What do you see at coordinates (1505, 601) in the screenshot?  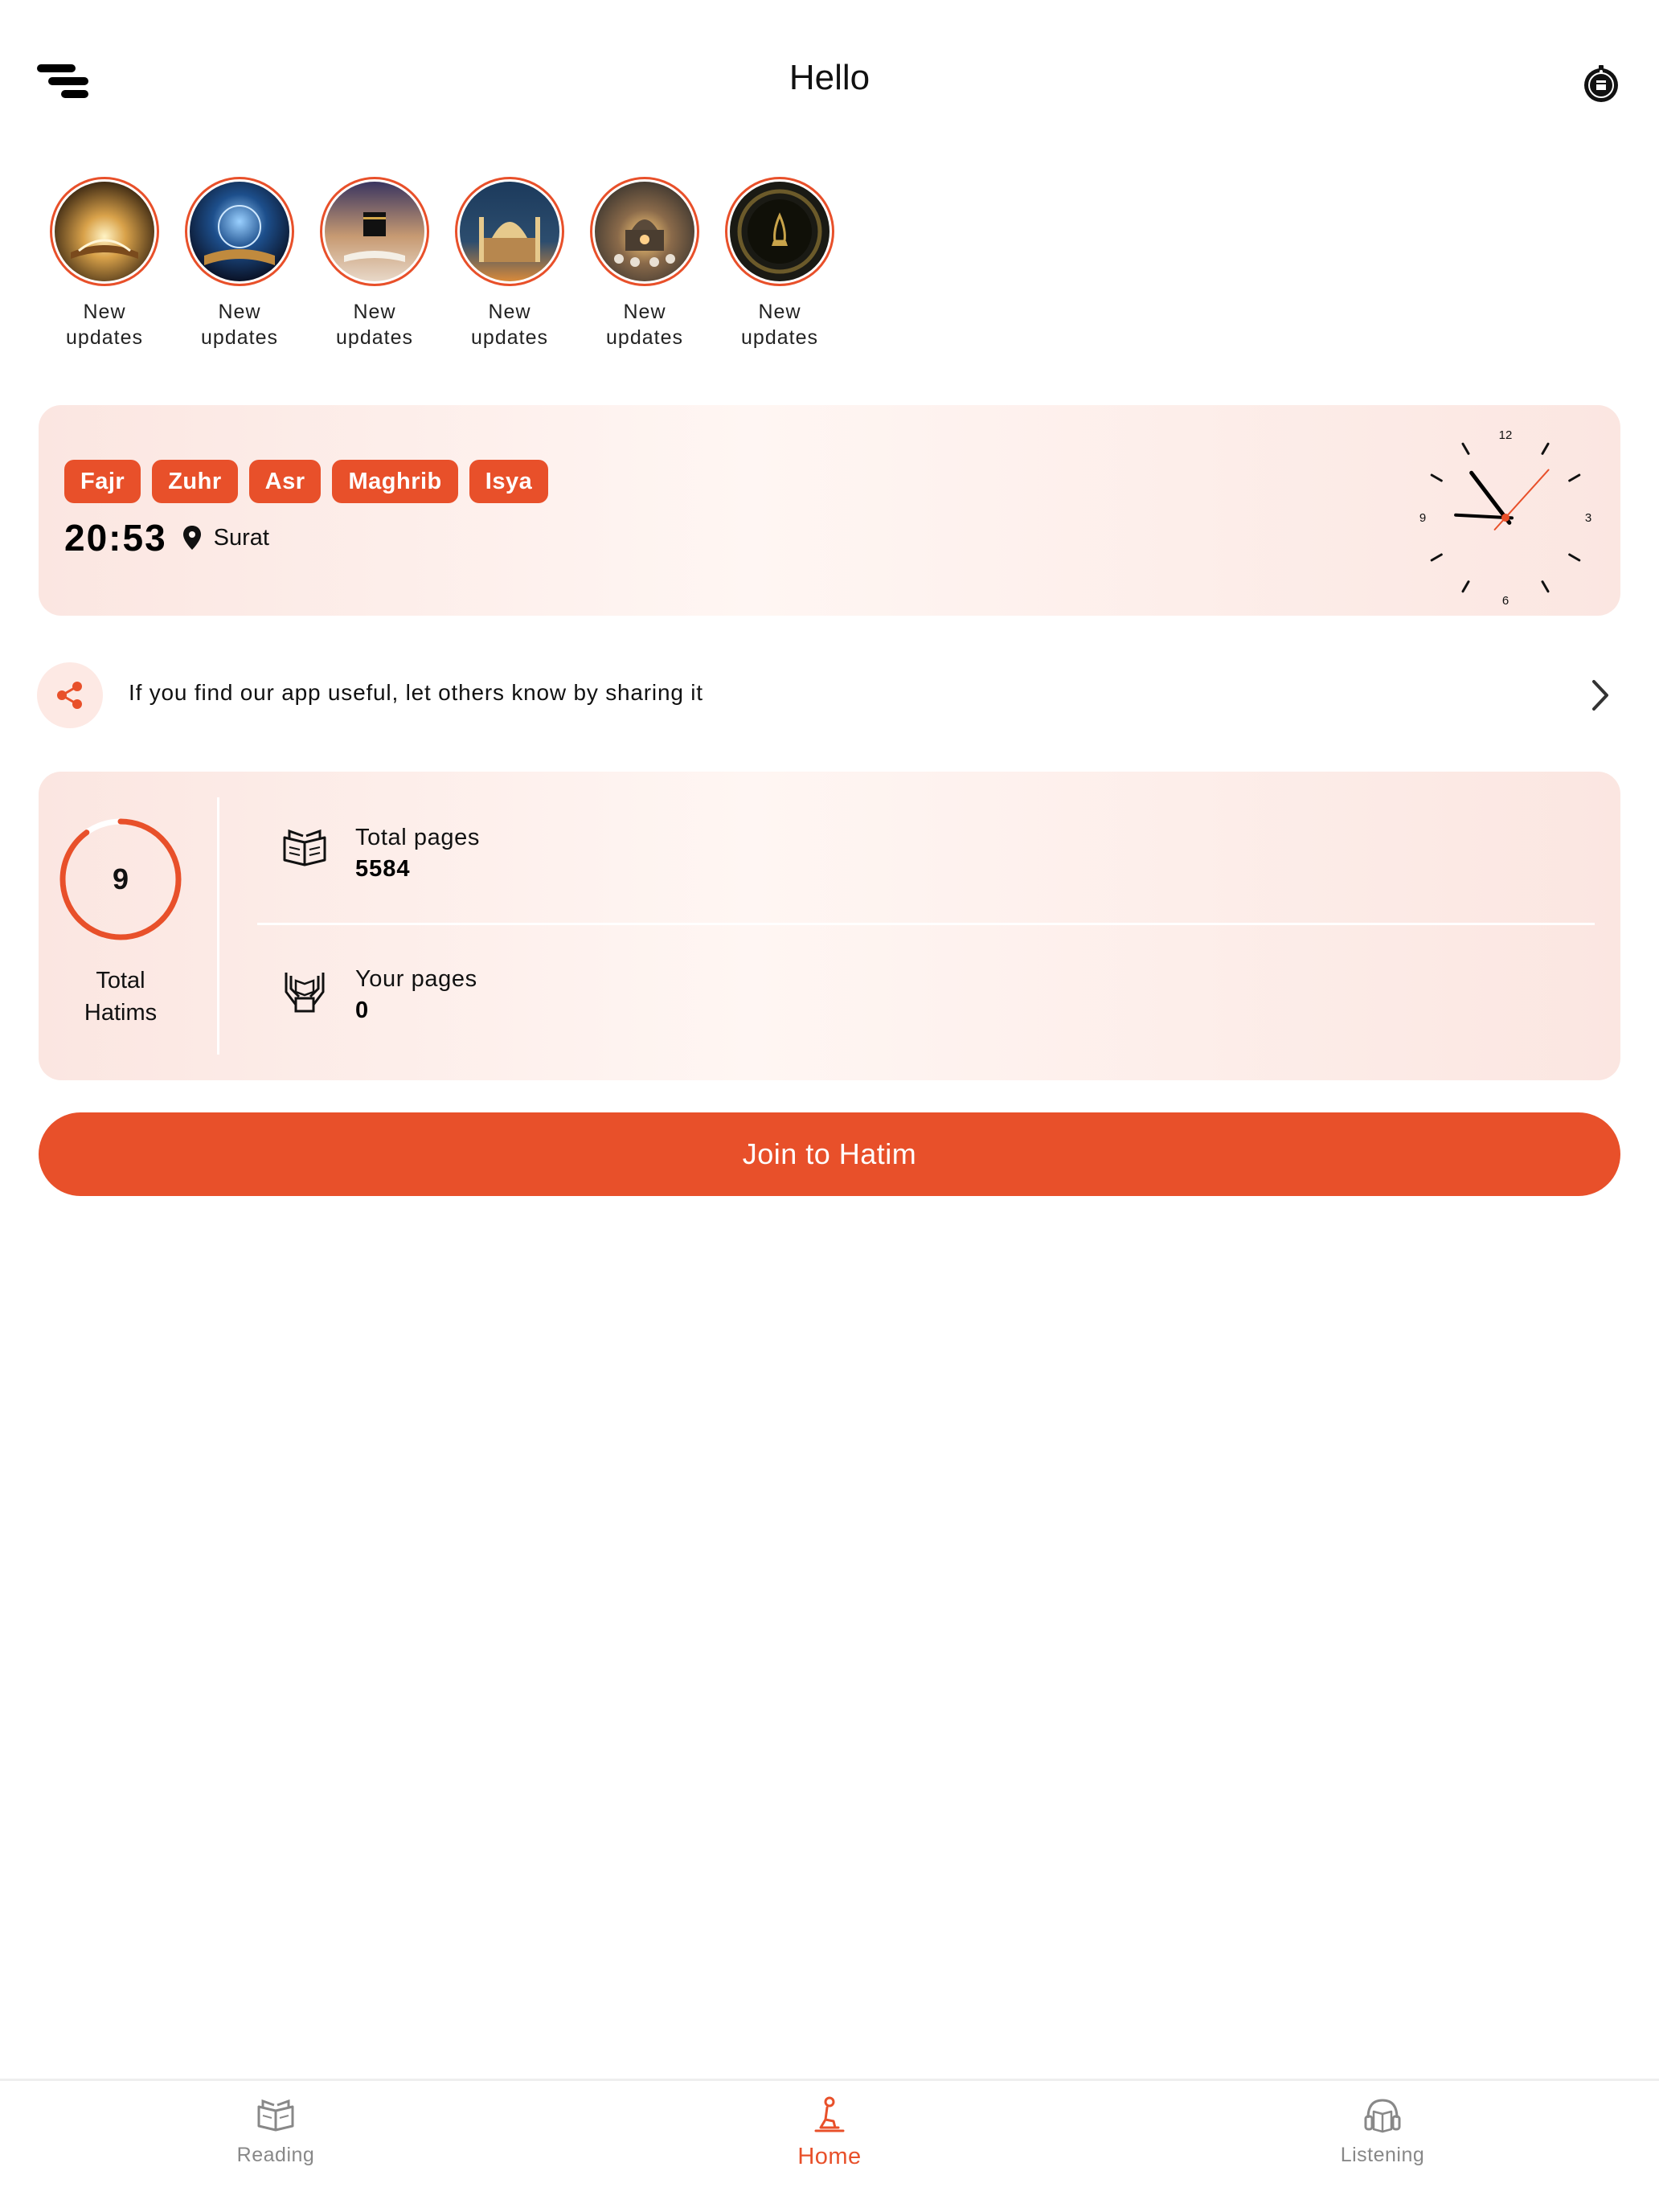 I see `clock-numeral-6: 6` at bounding box center [1505, 601].